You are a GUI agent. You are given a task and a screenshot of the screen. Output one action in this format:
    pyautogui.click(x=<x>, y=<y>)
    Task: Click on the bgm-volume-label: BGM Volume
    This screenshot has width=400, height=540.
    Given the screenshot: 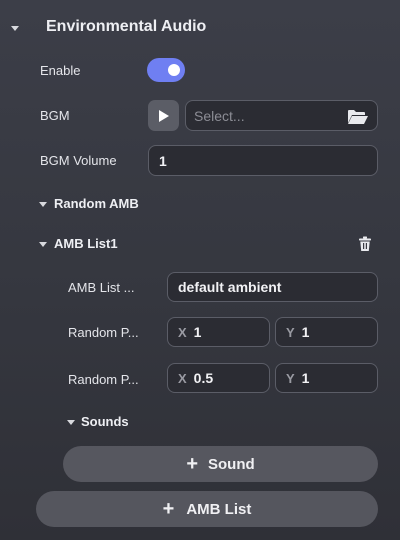 What is the action you would take?
    pyautogui.click(x=78, y=160)
    